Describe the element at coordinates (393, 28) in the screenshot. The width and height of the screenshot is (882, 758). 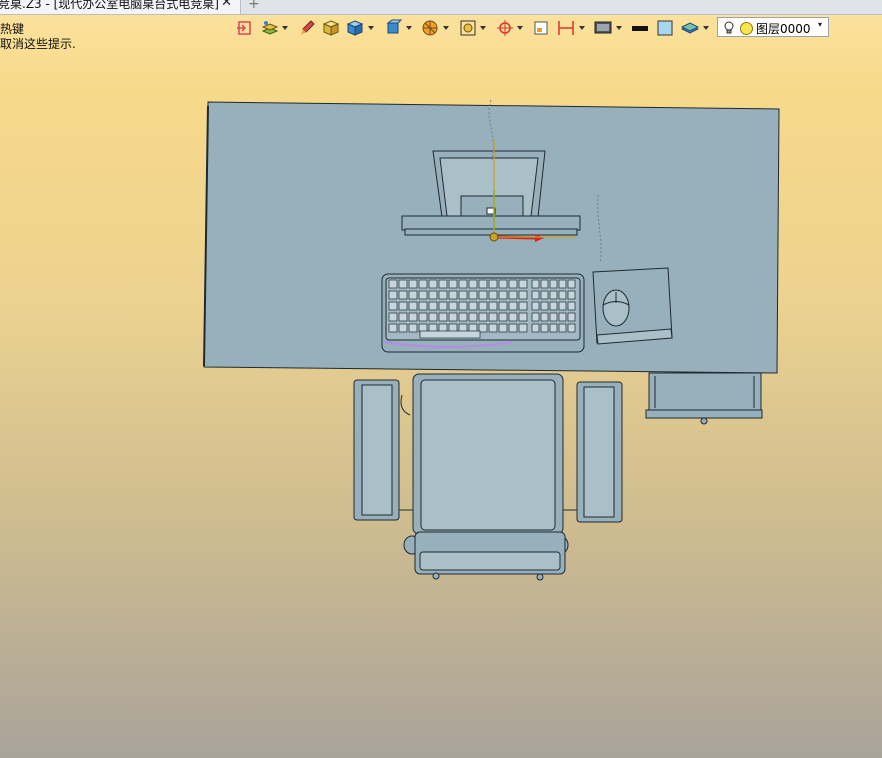
I see `view-cube-icon` at that location.